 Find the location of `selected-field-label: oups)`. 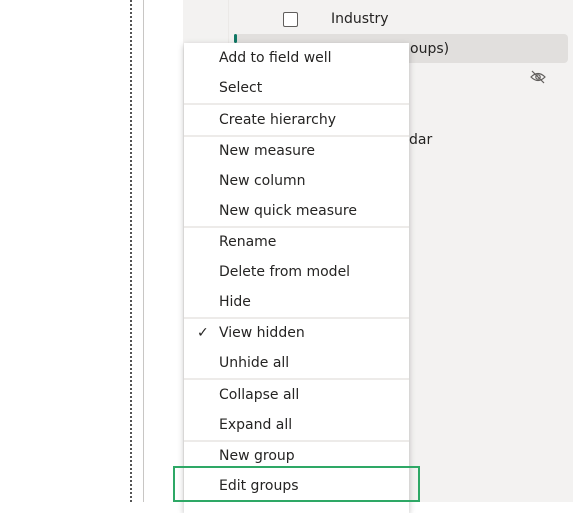

selected-field-label: oups) is located at coordinates (429, 49).